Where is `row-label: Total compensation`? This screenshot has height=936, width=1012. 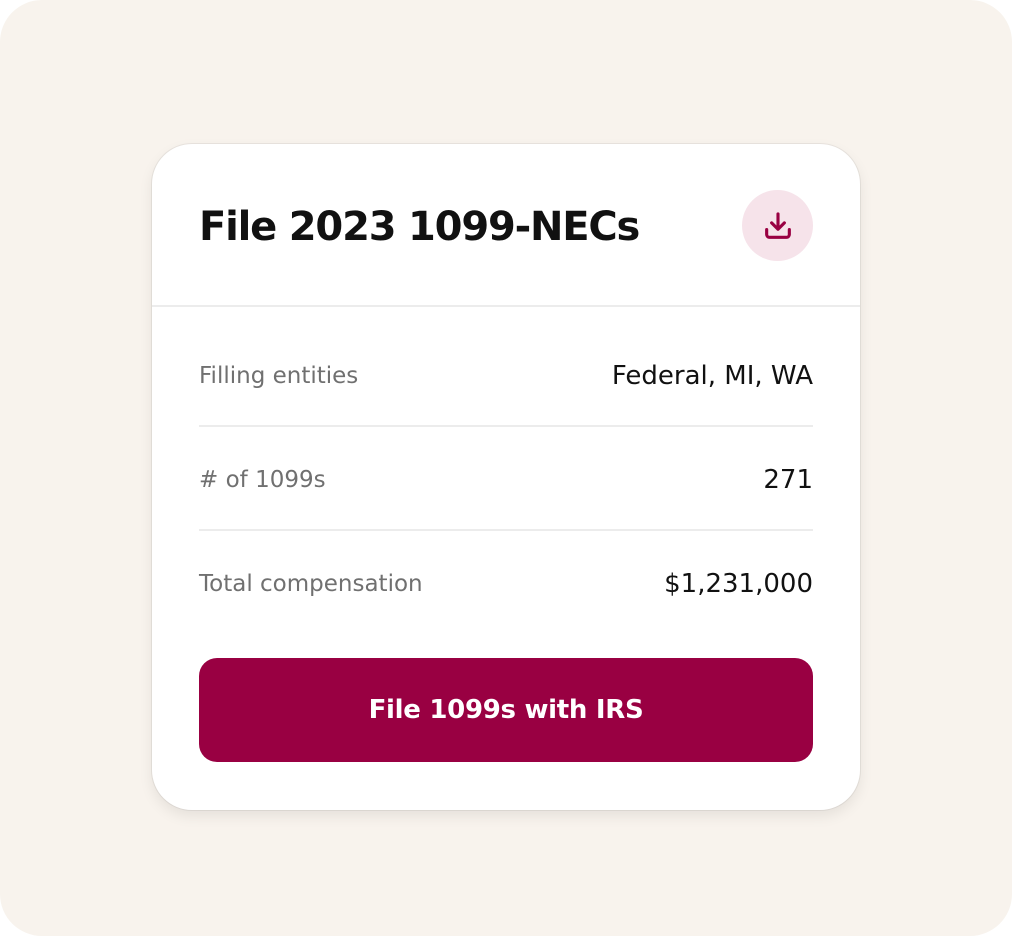
row-label: Total compensation is located at coordinates (311, 584).